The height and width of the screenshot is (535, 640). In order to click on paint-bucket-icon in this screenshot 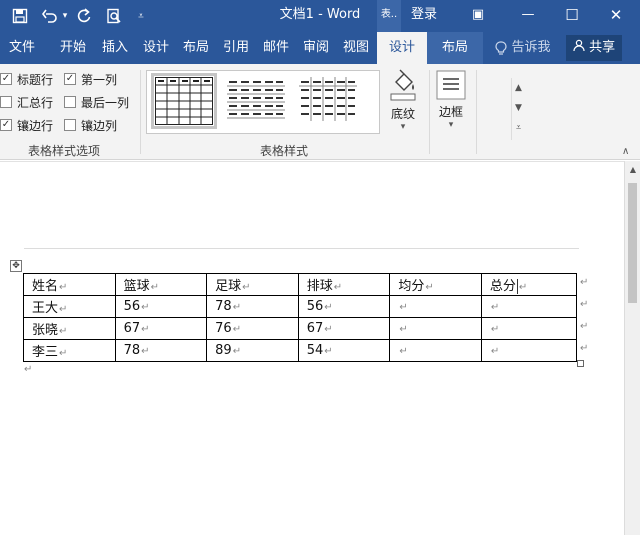, I will do `click(403, 85)`.